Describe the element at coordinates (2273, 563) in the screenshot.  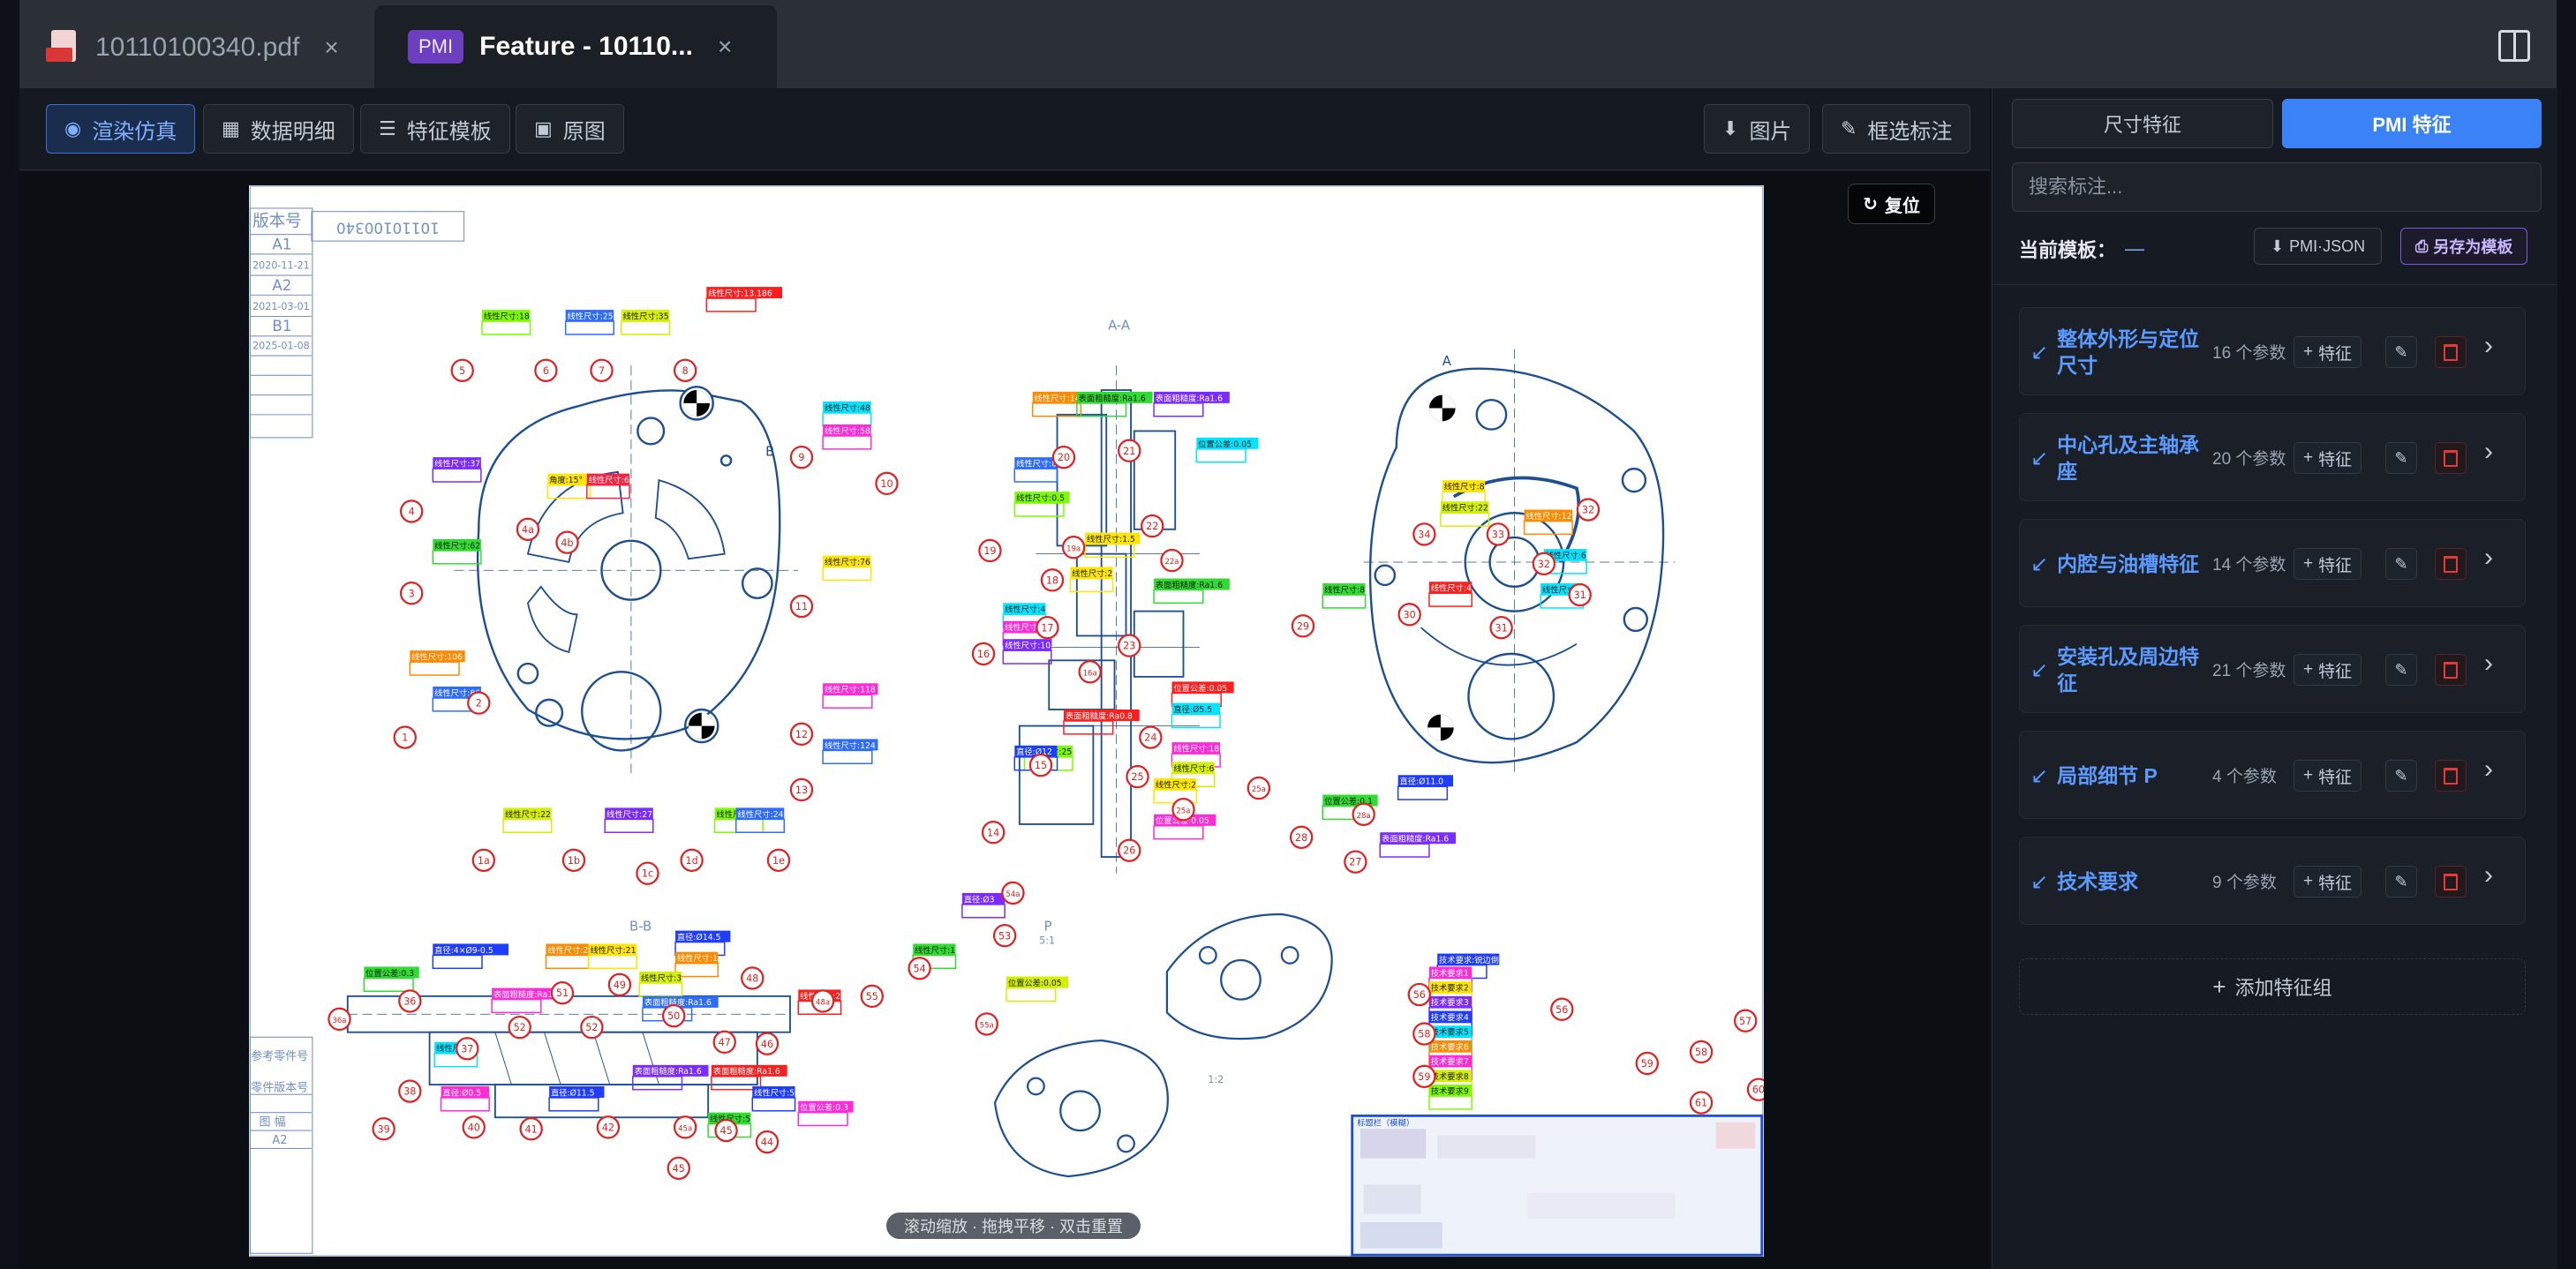
I see `feature-group-item: ↙ 内腔与油槽特征 14 个参数 + 特征 ✎ ›` at that location.